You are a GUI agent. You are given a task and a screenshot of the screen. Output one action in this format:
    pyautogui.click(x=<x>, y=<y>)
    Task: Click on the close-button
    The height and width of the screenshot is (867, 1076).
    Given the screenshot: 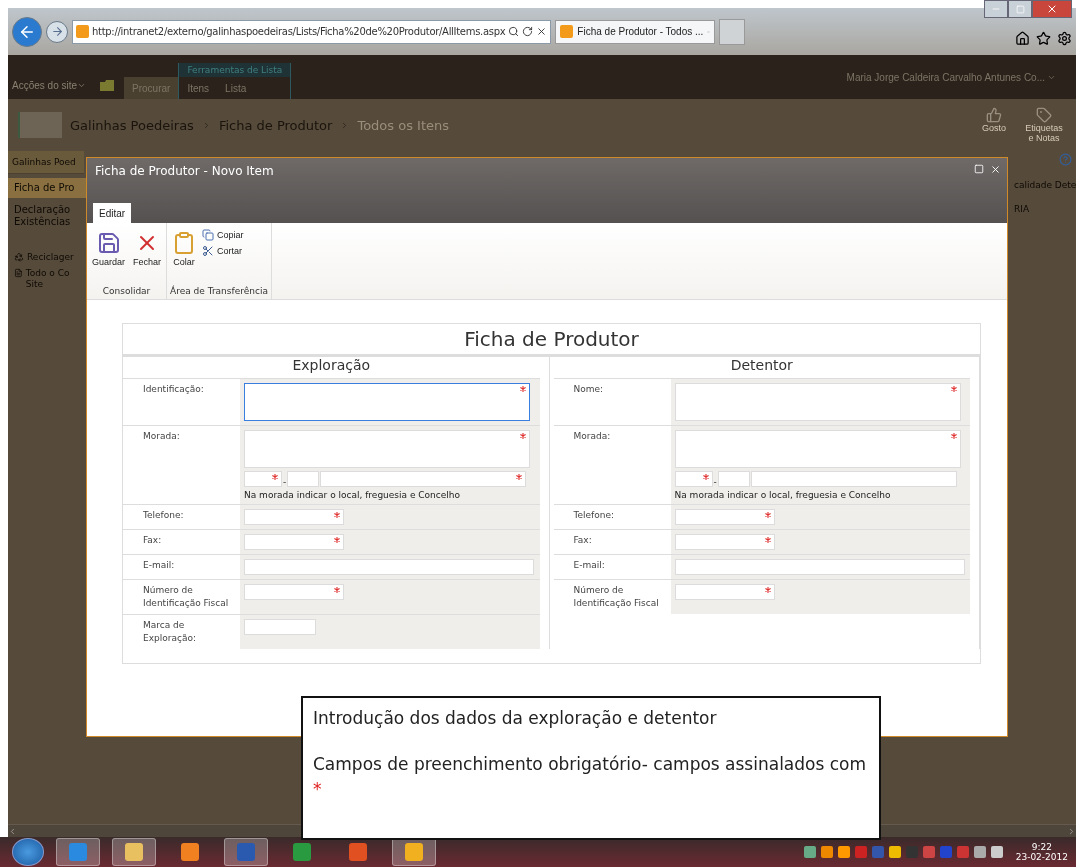 What is the action you would take?
    pyautogui.click(x=1052, y=9)
    